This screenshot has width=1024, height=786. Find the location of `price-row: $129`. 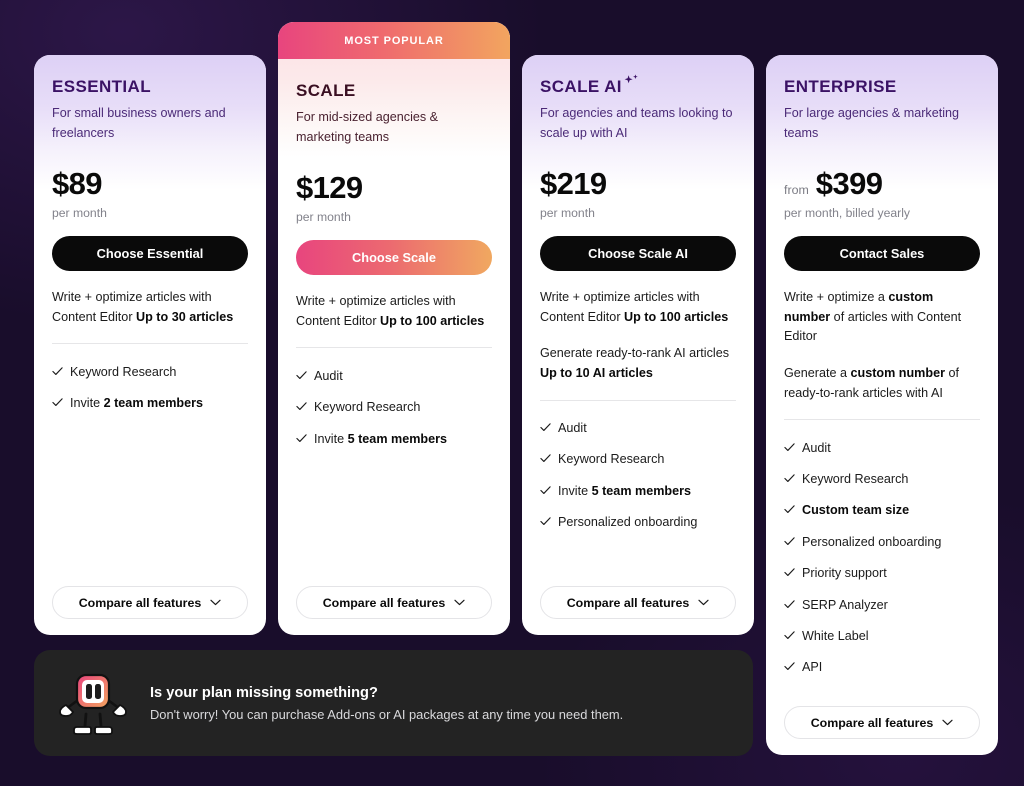

price-row: $129 is located at coordinates (394, 188).